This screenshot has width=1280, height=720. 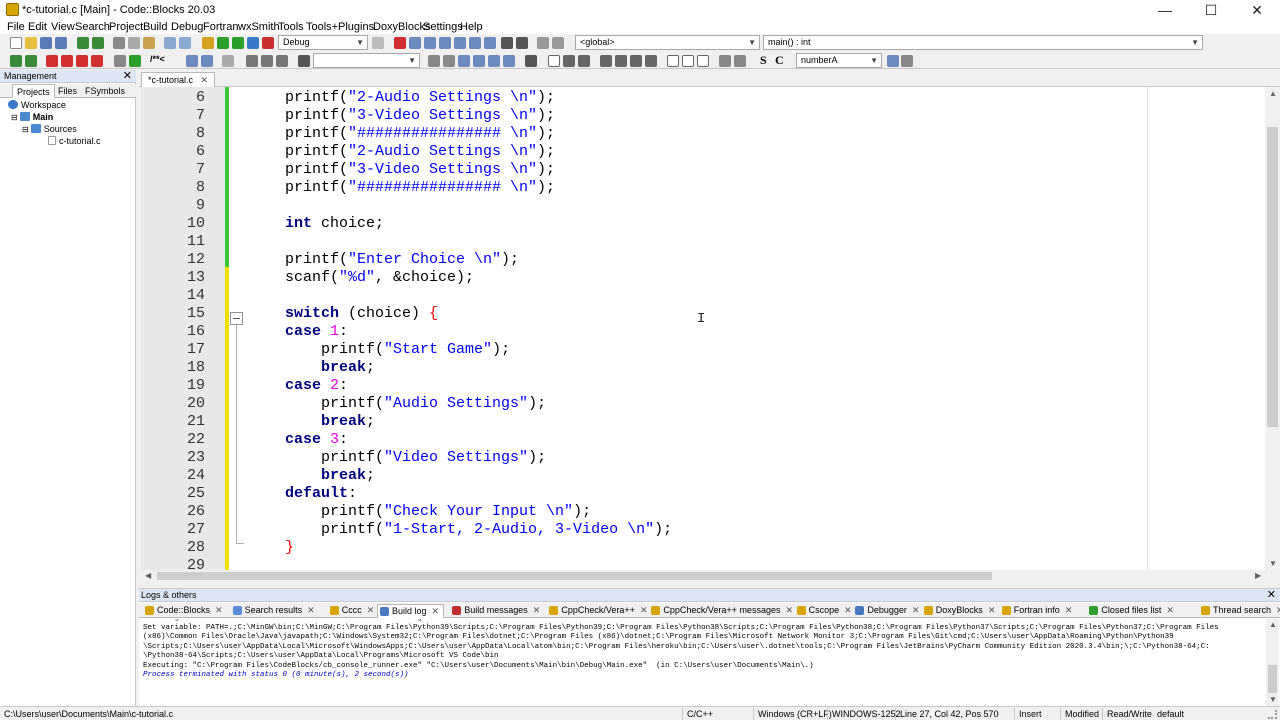 What do you see at coordinates (223, 43) in the screenshot?
I see `run-icon` at bounding box center [223, 43].